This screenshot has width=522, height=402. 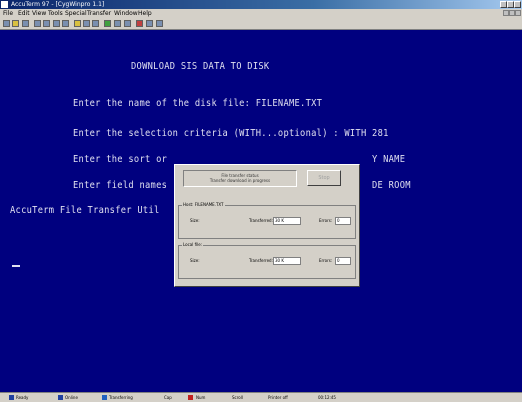 What do you see at coordinates (518, 13) in the screenshot?
I see `doc-close-button` at bounding box center [518, 13].